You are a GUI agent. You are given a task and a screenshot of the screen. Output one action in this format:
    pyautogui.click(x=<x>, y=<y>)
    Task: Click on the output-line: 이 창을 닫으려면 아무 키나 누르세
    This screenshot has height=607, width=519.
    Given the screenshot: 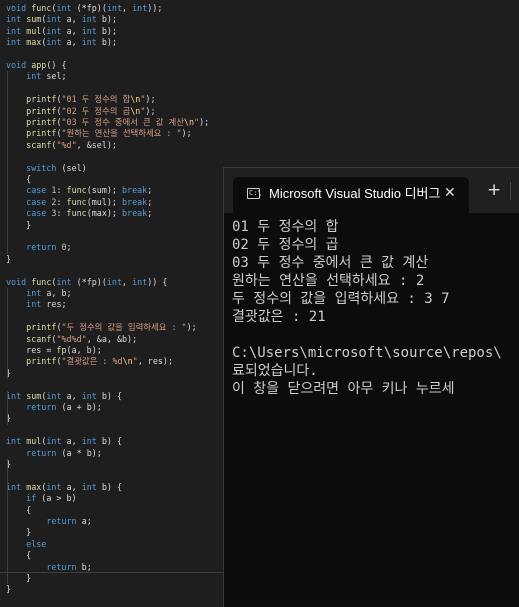 What is the action you would take?
    pyautogui.click(x=343, y=389)
    